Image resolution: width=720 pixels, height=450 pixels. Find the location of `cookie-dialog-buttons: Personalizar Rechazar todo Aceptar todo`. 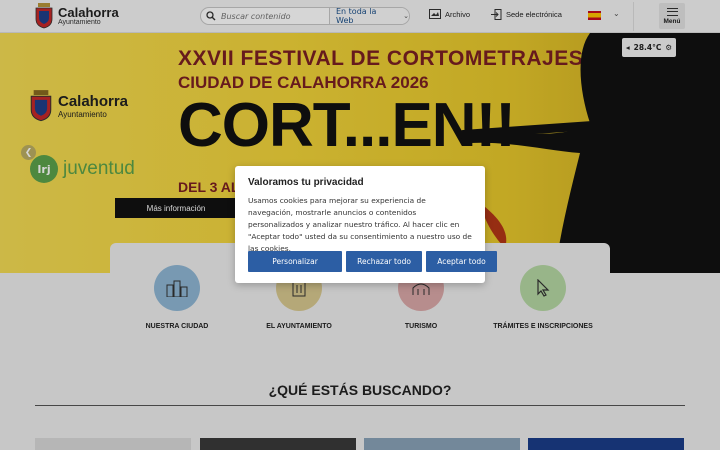

cookie-dialog-buttons: Personalizar Rechazar todo Aceptar todo is located at coordinates (372, 261).